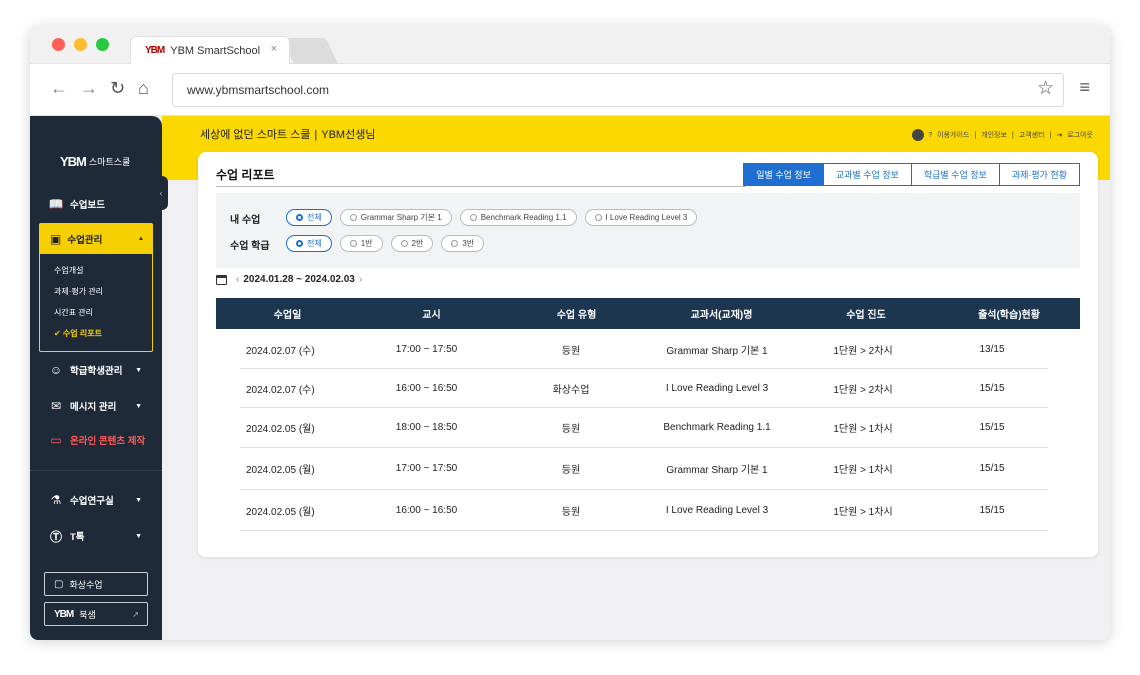 The height and width of the screenshot is (675, 1140). What do you see at coordinates (395, 217) in the screenshot?
I see `chip-grammar-sharp: Grammar Sharp 기본 1` at bounding box center [395, 217].